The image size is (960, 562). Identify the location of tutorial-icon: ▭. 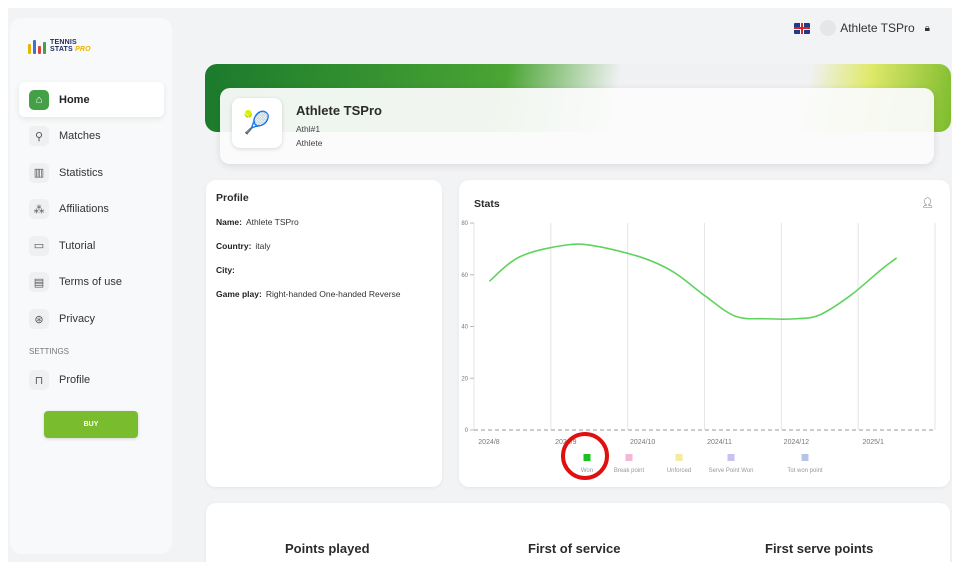
(39, 245).